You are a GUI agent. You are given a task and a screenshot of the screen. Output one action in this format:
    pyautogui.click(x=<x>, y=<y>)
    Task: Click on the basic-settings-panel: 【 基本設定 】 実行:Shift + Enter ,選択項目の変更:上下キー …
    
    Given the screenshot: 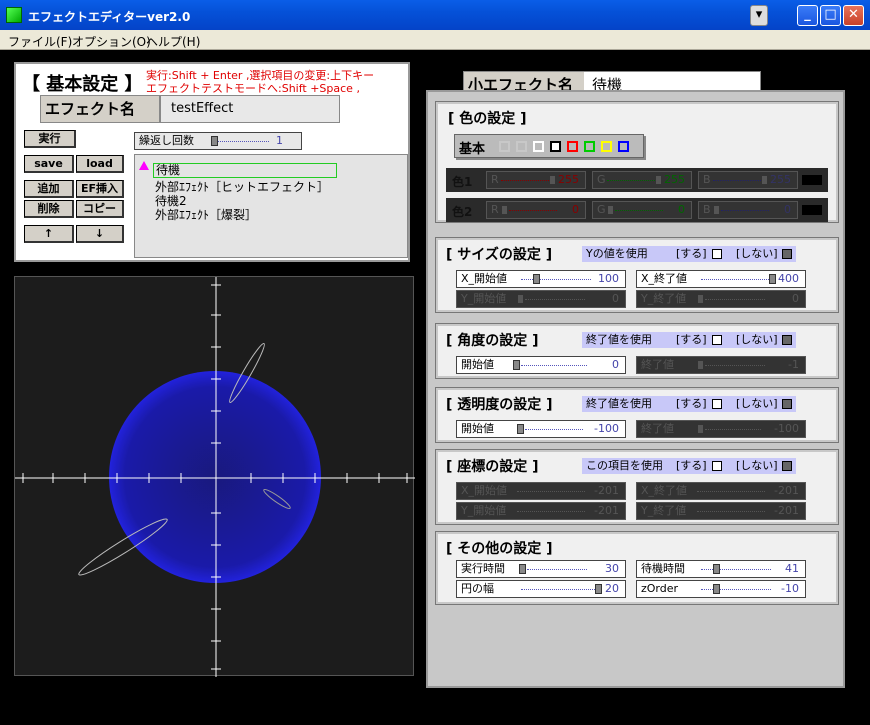 What is the action you would take?
    pyautogui.click(x=212, y=162)
    